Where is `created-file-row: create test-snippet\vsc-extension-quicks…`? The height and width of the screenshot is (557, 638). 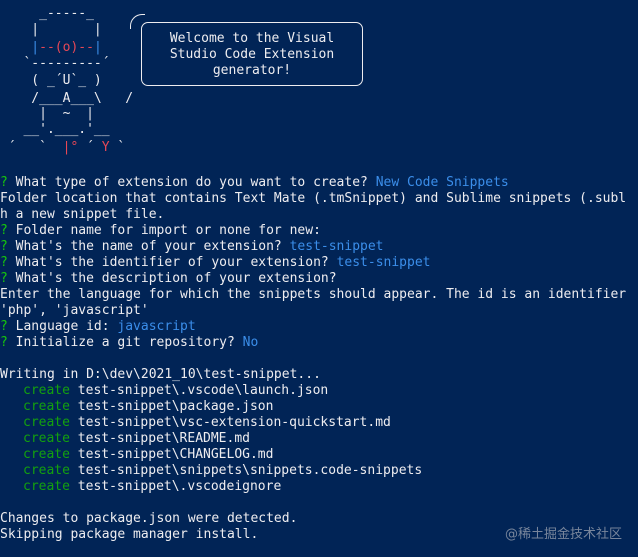
created-file-row: create test-snippet\vsc-extension-quicks… is located at coordinates (207, 422).